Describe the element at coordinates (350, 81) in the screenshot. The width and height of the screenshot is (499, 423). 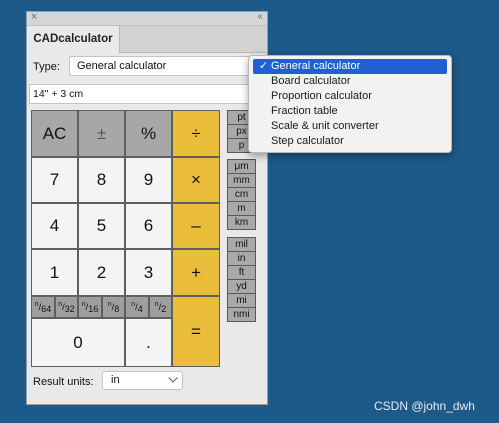
I see `menu-item-board-calculator: Board calculator` at that location.